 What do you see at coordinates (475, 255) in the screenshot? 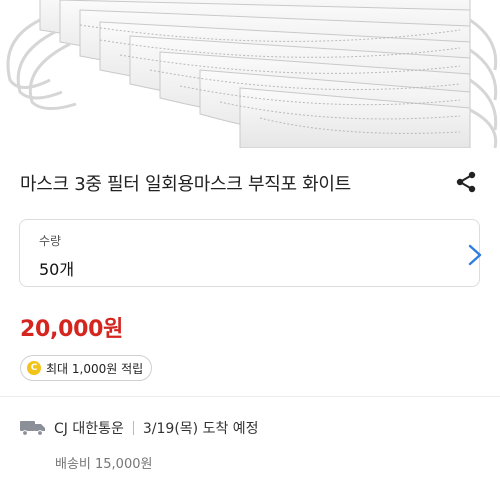
I see `chevron-right-icon` at bounding box center [475, 255].